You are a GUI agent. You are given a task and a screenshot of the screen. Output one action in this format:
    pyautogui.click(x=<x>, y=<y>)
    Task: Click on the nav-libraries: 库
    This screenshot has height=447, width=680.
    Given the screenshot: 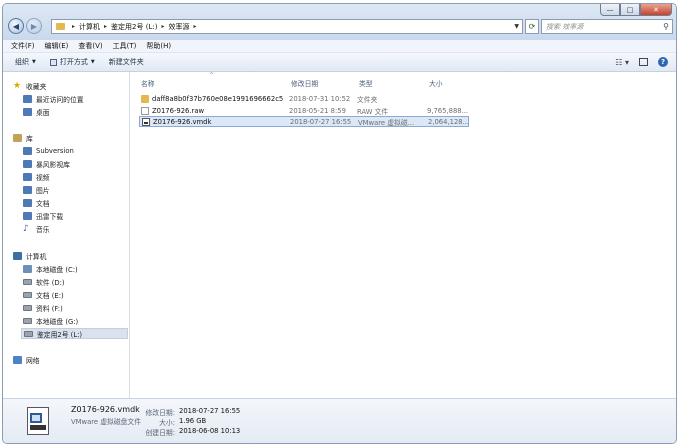 What is the action you would take?
    pyautogui.click(x=23, y=137)
    